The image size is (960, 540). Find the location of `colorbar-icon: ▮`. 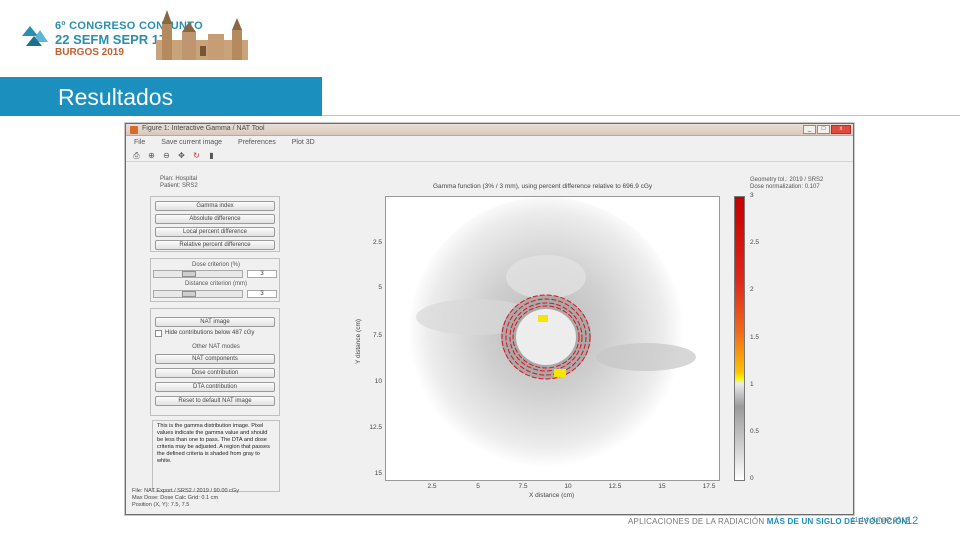

colorbar-icon: ▮ is located at coordinates (211, 155).